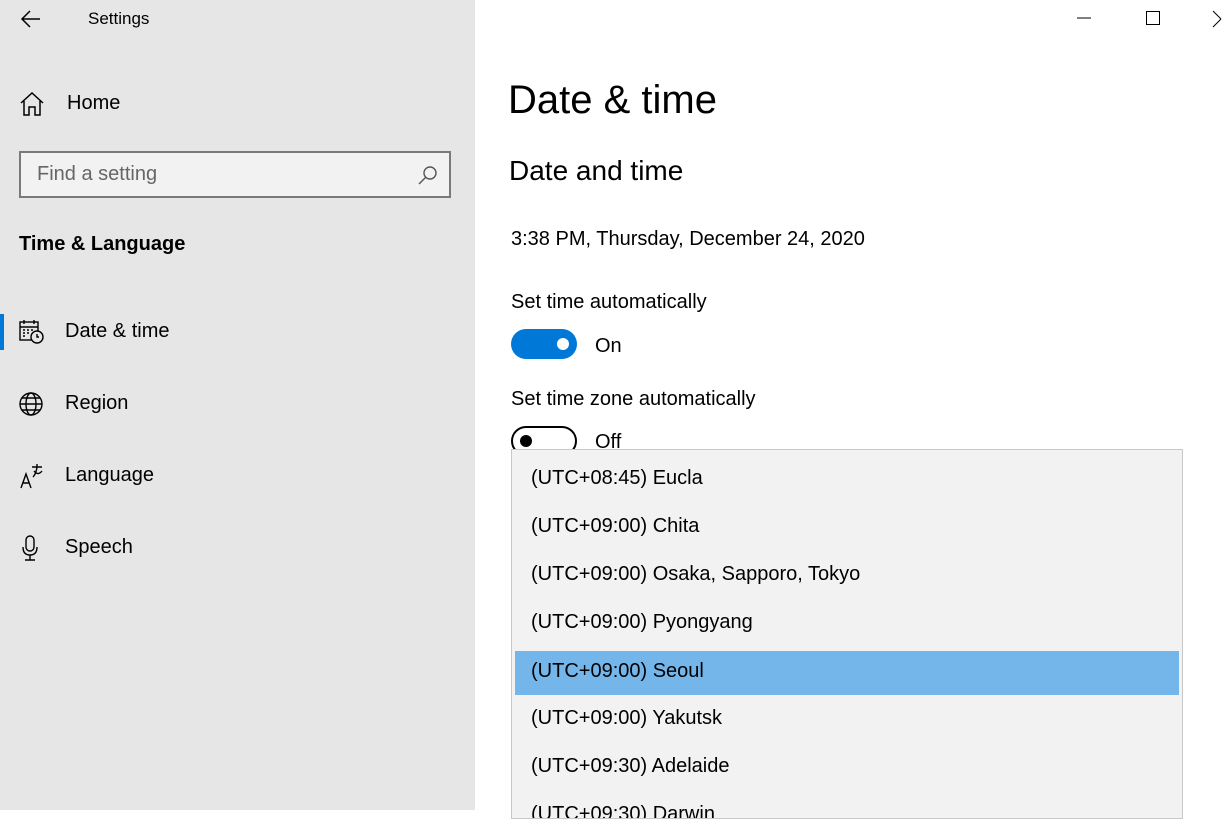 The width and height of the screenshot is (1223, 819). What do you see at coordinates (32, 332) in the screenshot?
I see `calendar-clock-icon` at bounding box center [32, 332].